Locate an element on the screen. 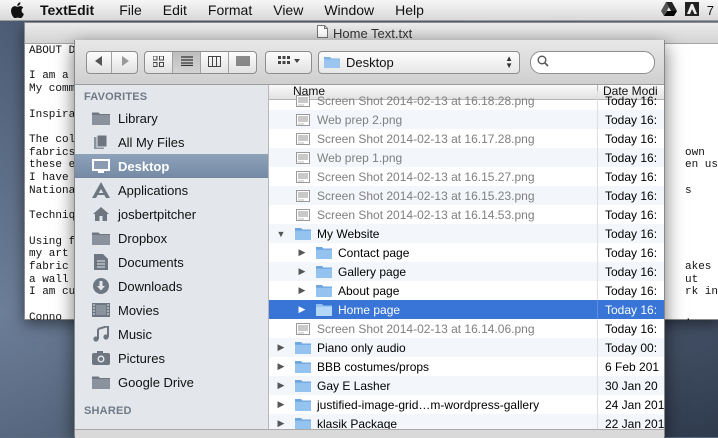  column-view-button is located at coordinates (215, 62).